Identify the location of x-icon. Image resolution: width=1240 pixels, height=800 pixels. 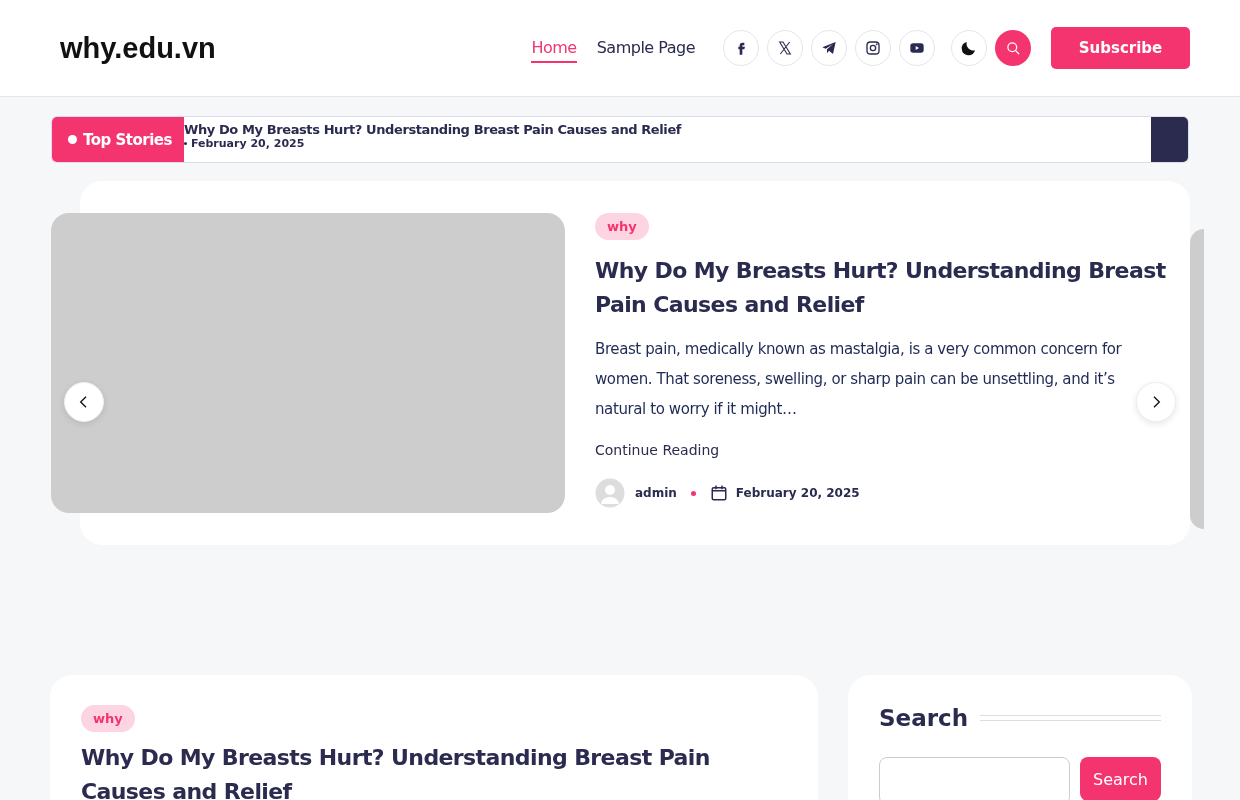
(785, 48).